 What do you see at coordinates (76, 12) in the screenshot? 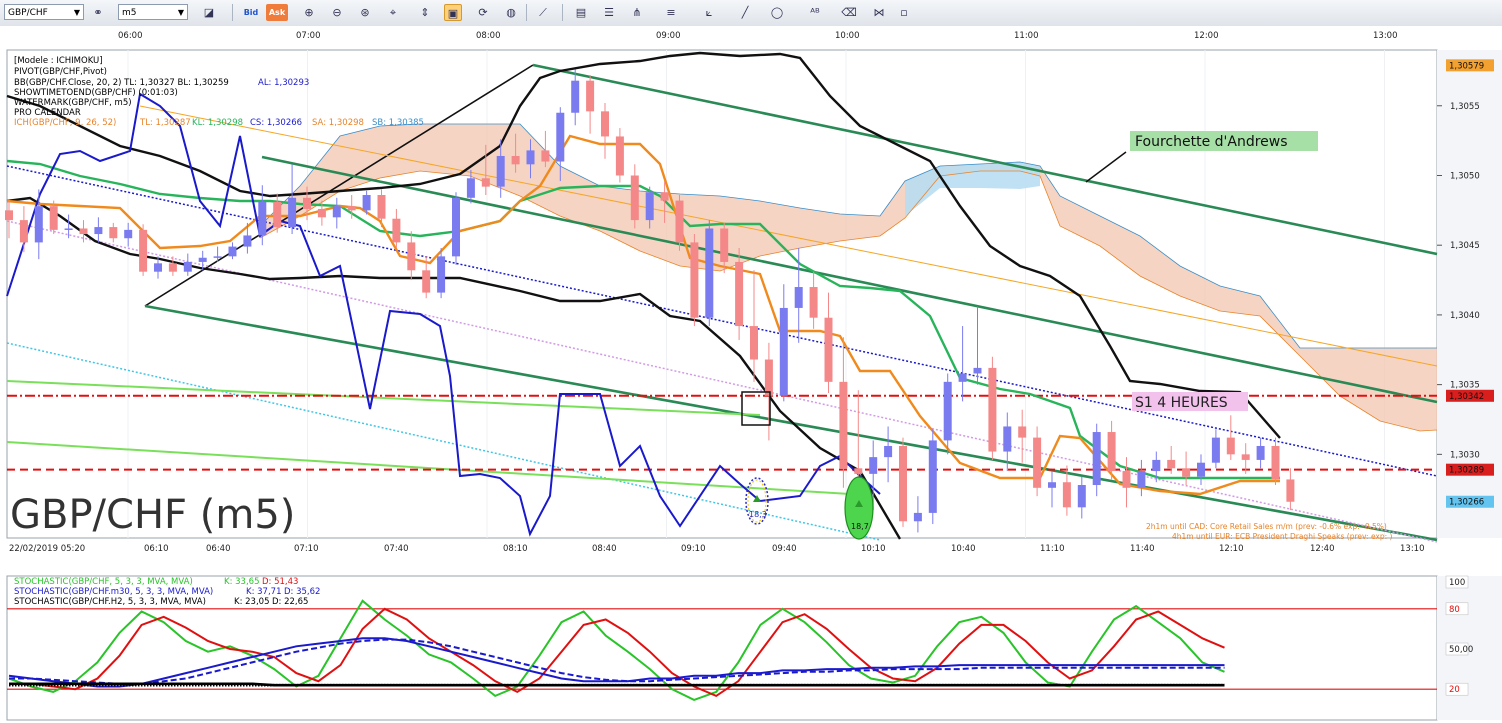
I see `chevron-down-icon: ▼` at bounding box center [76, 12].